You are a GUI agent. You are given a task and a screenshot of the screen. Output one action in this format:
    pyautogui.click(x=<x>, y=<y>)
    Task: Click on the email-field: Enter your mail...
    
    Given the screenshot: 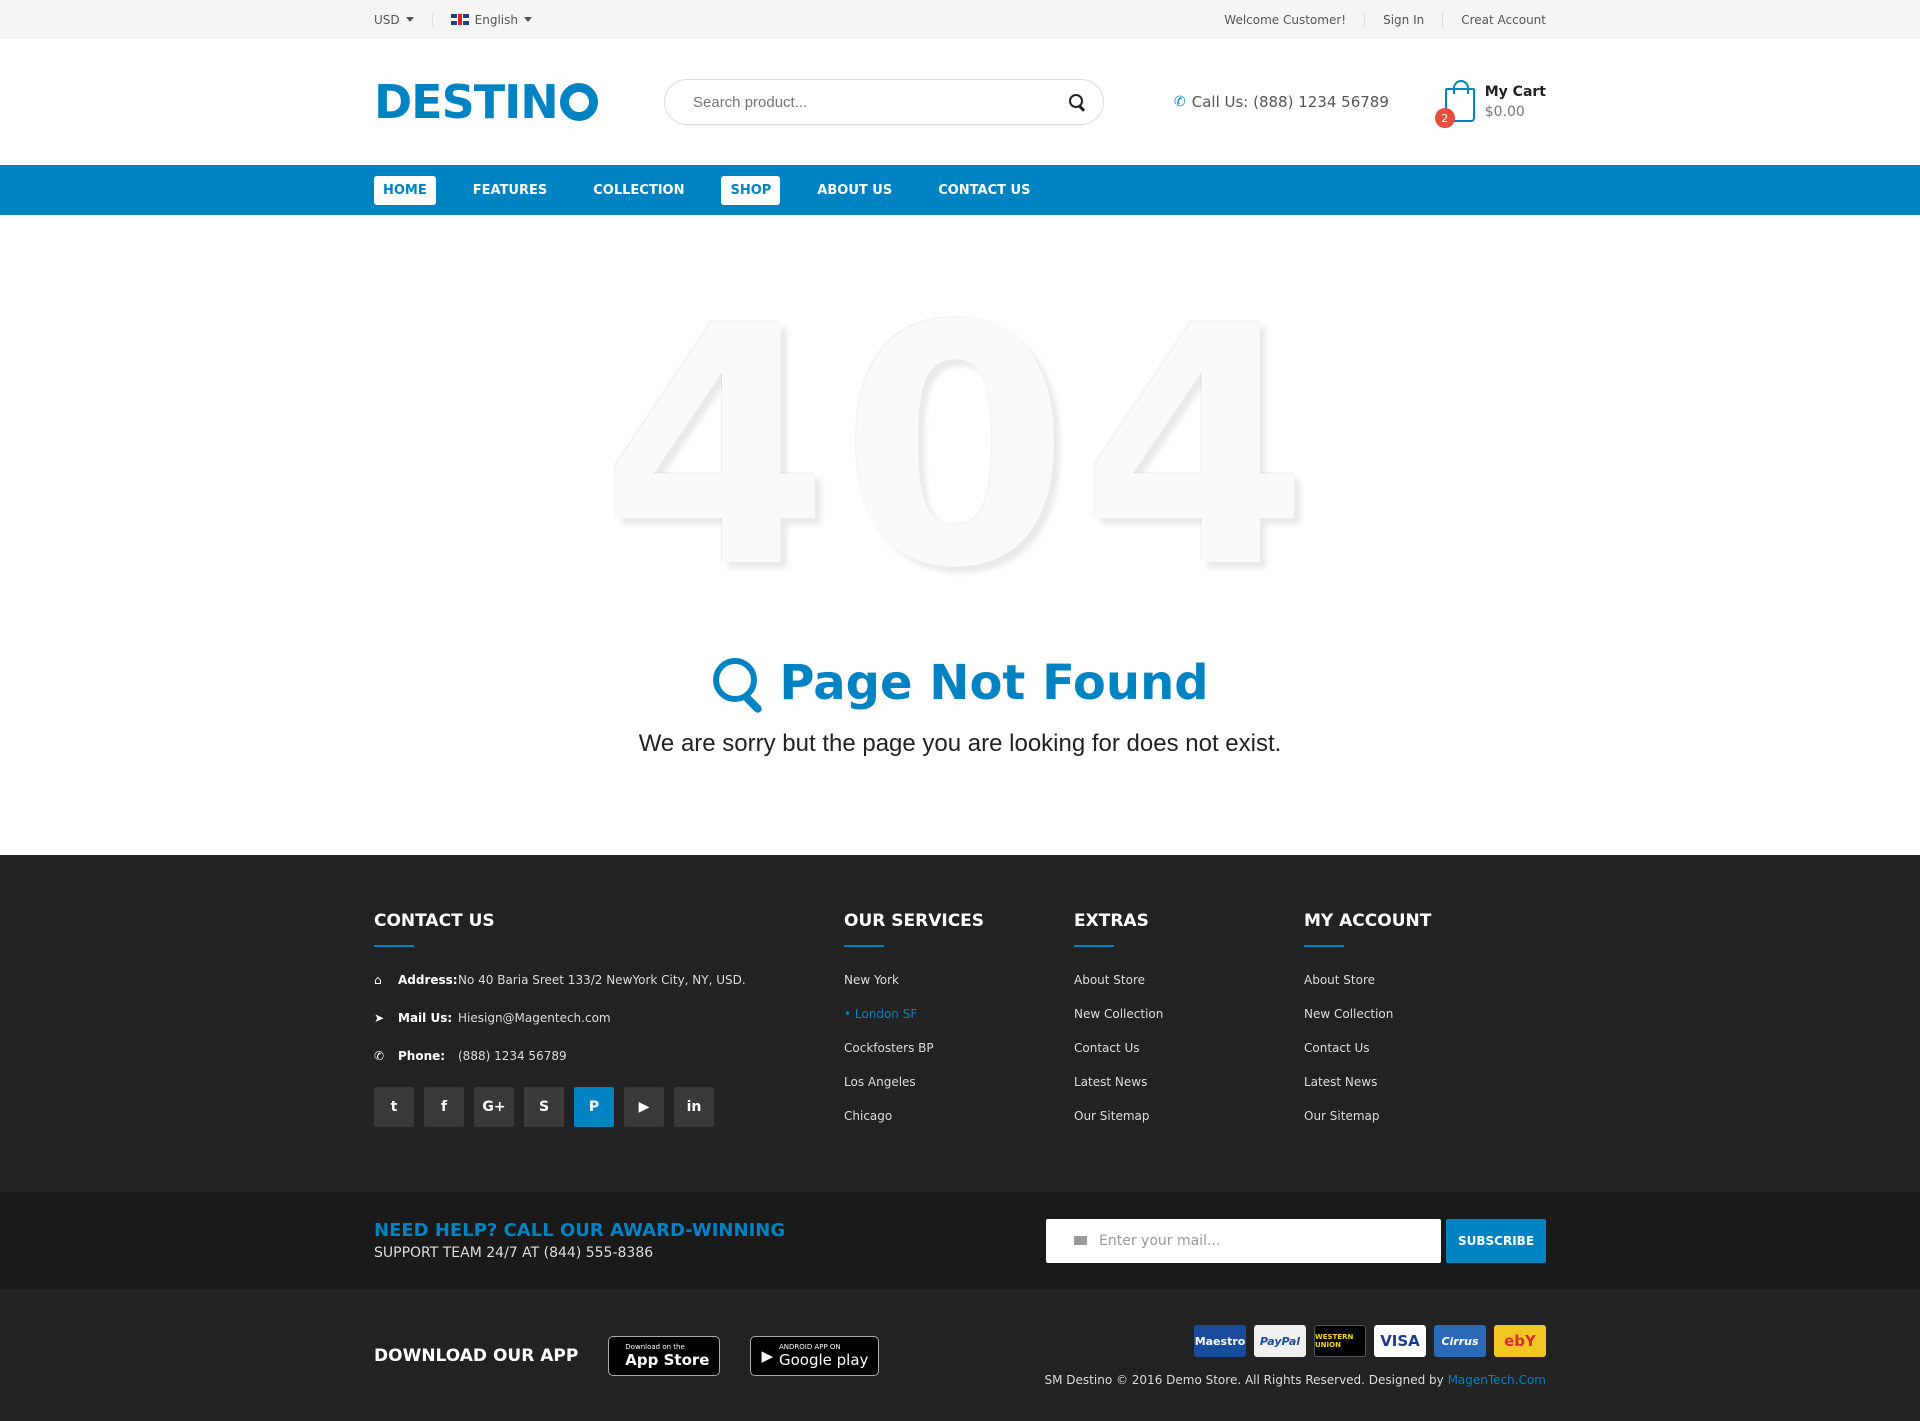 What is the action you would take?
    pyautogui.click(x=1243, y=1240)
    